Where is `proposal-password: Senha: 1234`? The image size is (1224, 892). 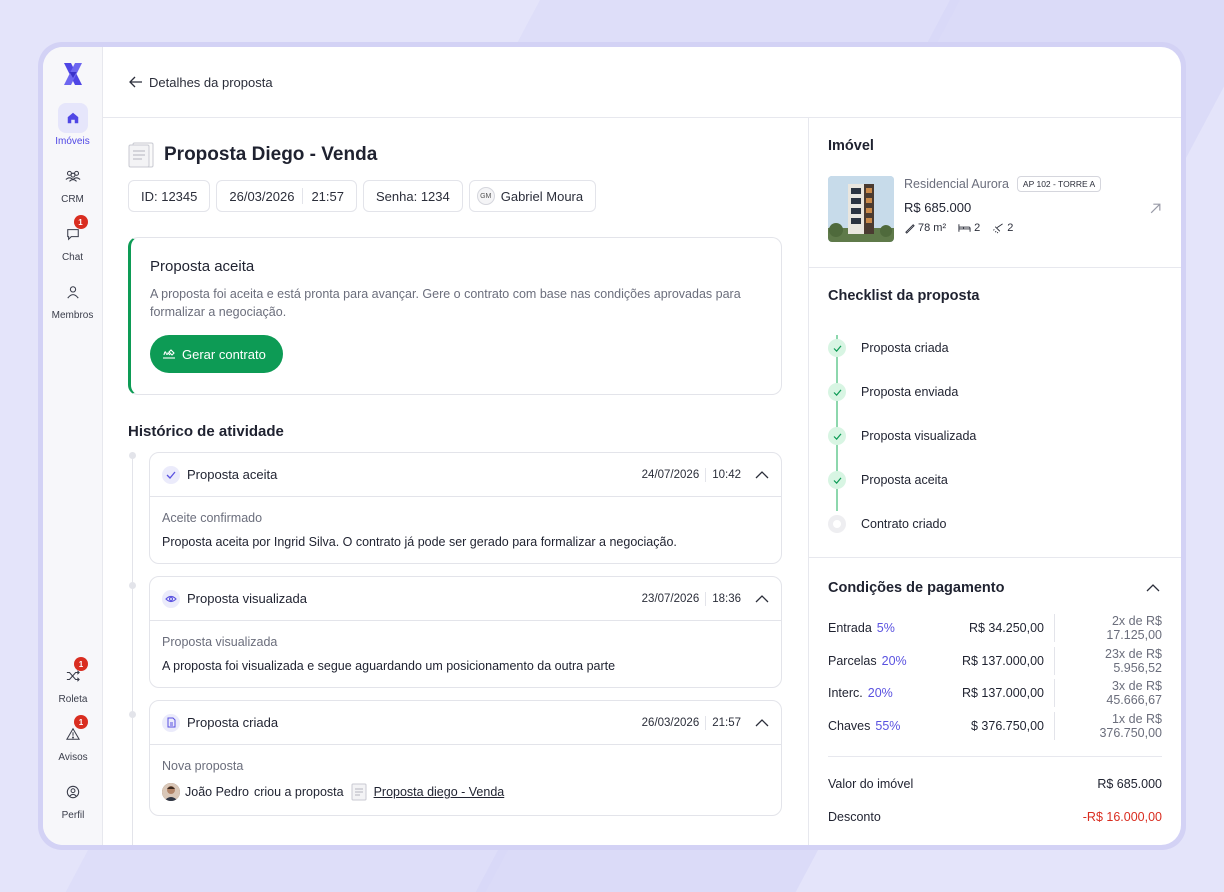 proposal-password: Senha: 1234 is located at coordinates (413, 196).